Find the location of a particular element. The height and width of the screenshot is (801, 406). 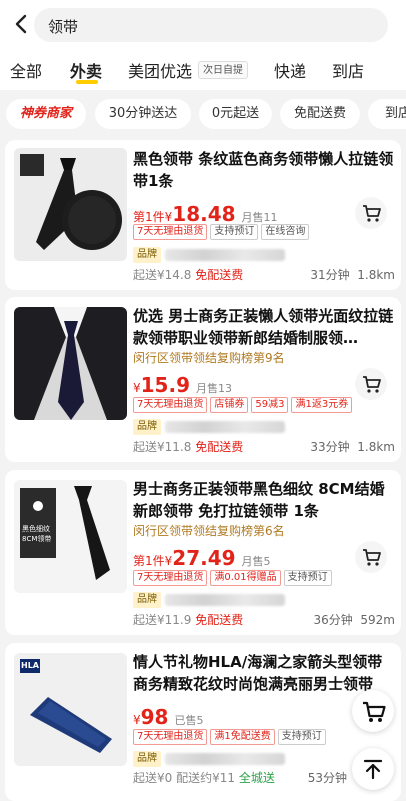

tag-store-coupon: 店铺券 is located at coordinates (229, 405).